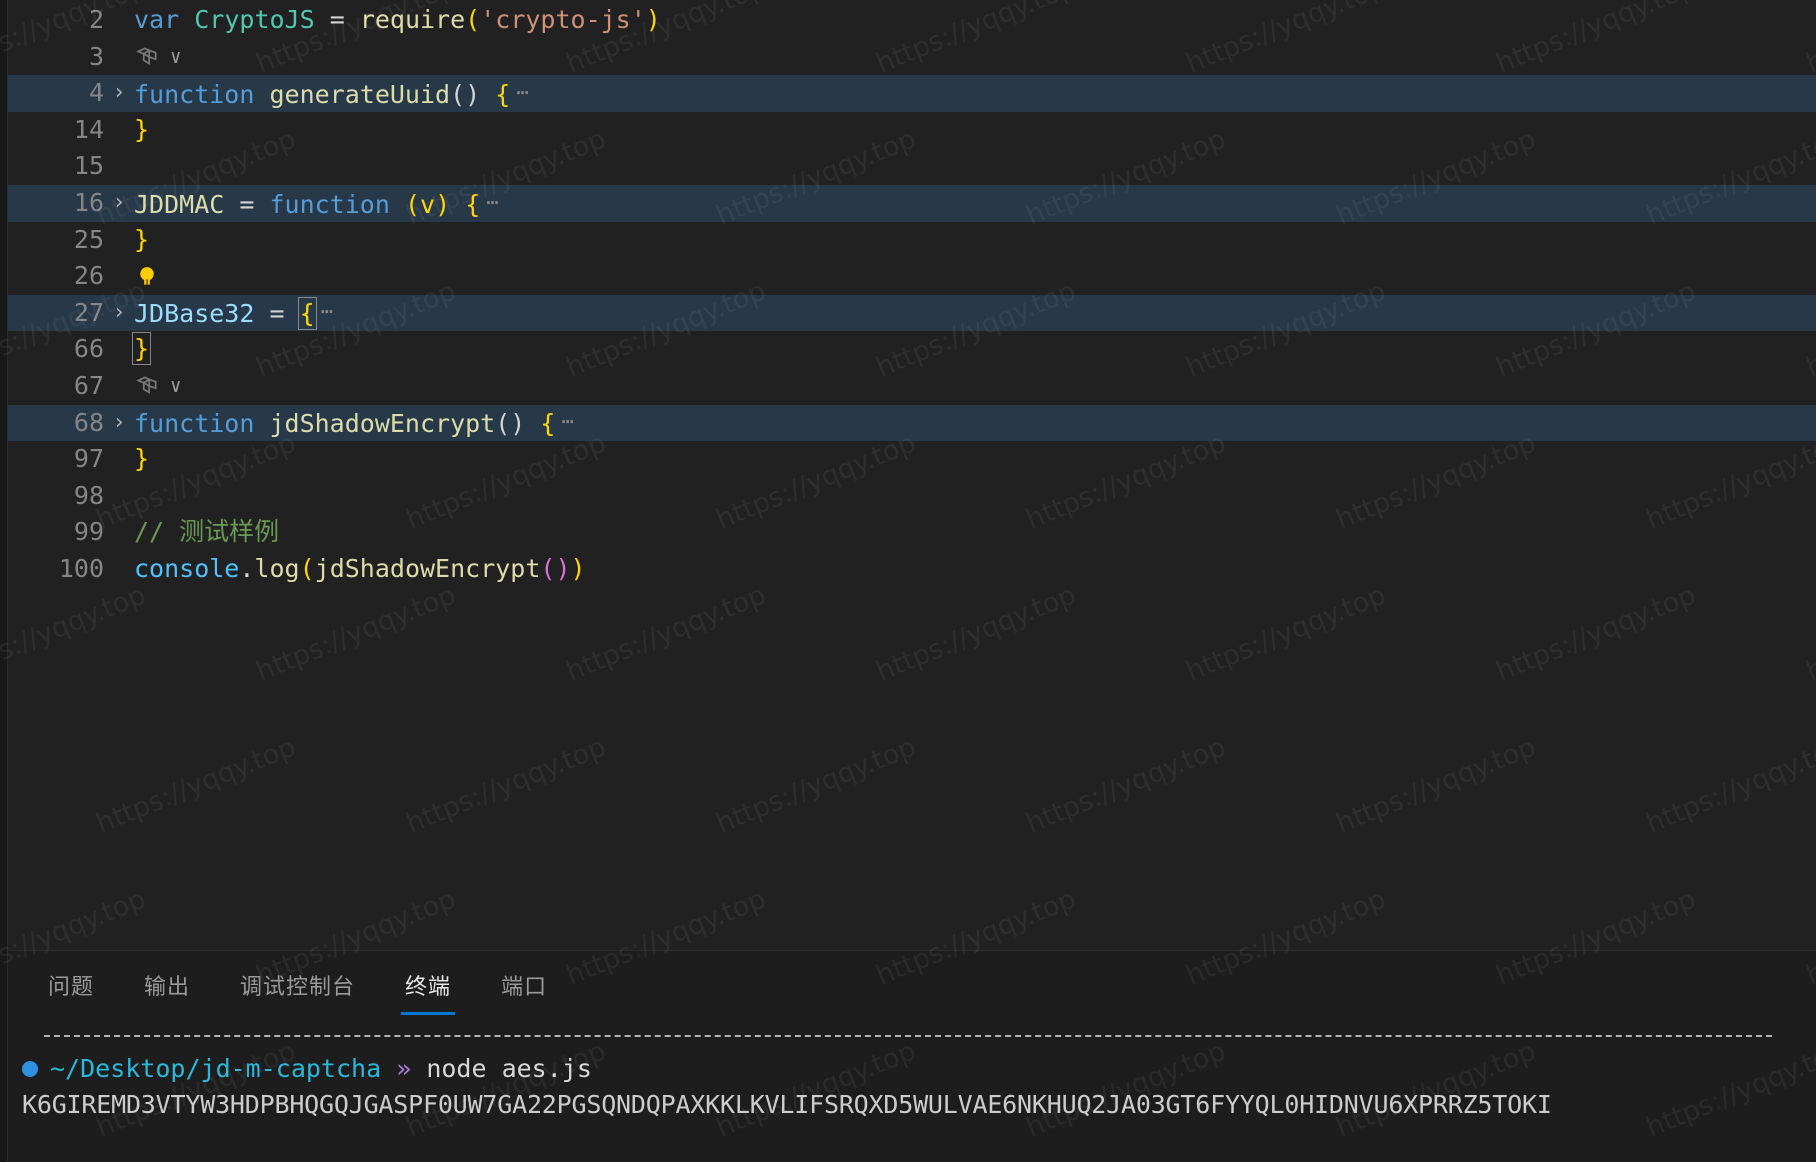 The width and height of the screenshot is (1816, 1162). I want to click on panel-tab-list: 问题 输出 调试控制台 终端 端口, so click(908, 988).